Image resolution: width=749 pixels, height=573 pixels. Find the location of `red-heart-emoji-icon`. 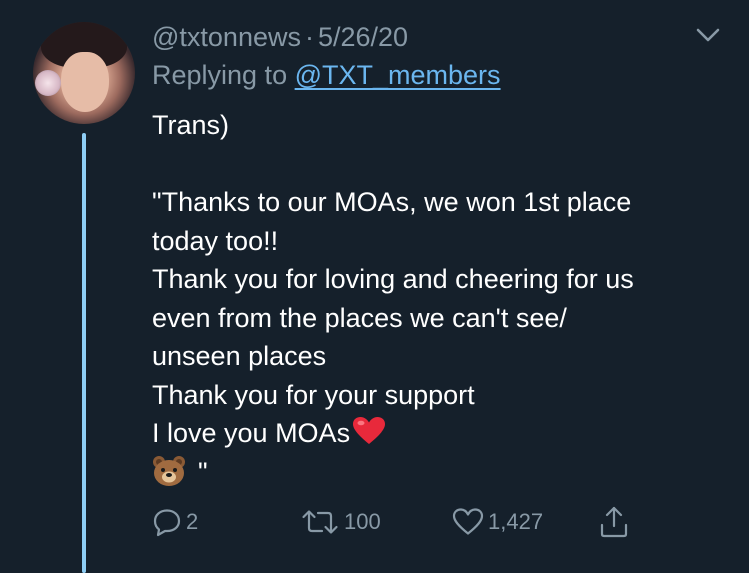

red-heart-emoji-icon is located at coordinates (369, 430).